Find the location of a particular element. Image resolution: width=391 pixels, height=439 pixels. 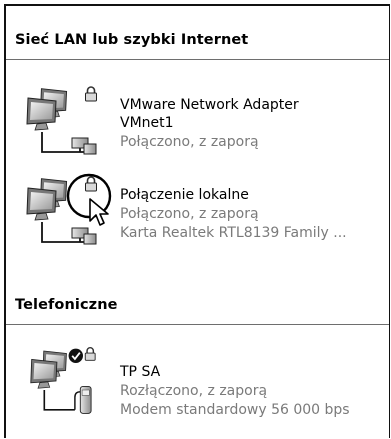

connection-device: Modem standardowy 56 000 bps is located at coordinates (235, 410).